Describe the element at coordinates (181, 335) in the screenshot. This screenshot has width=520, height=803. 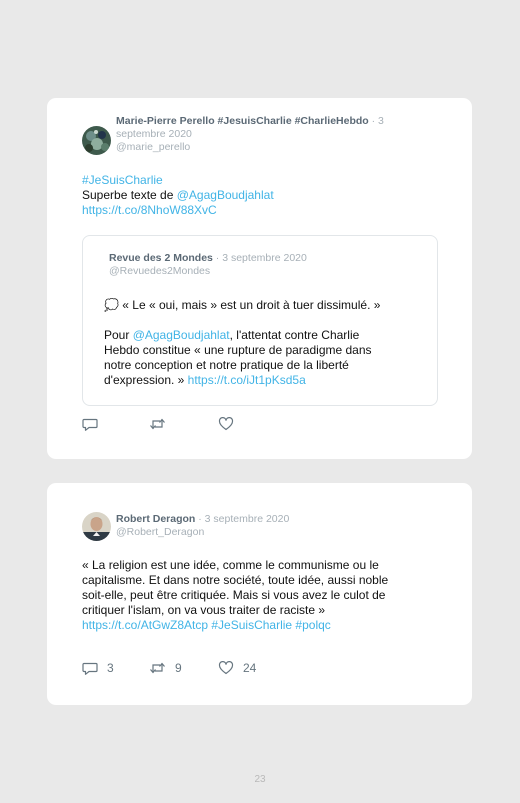
I see `quoted-mention-link: @AgagBoudjahlat` at that location.